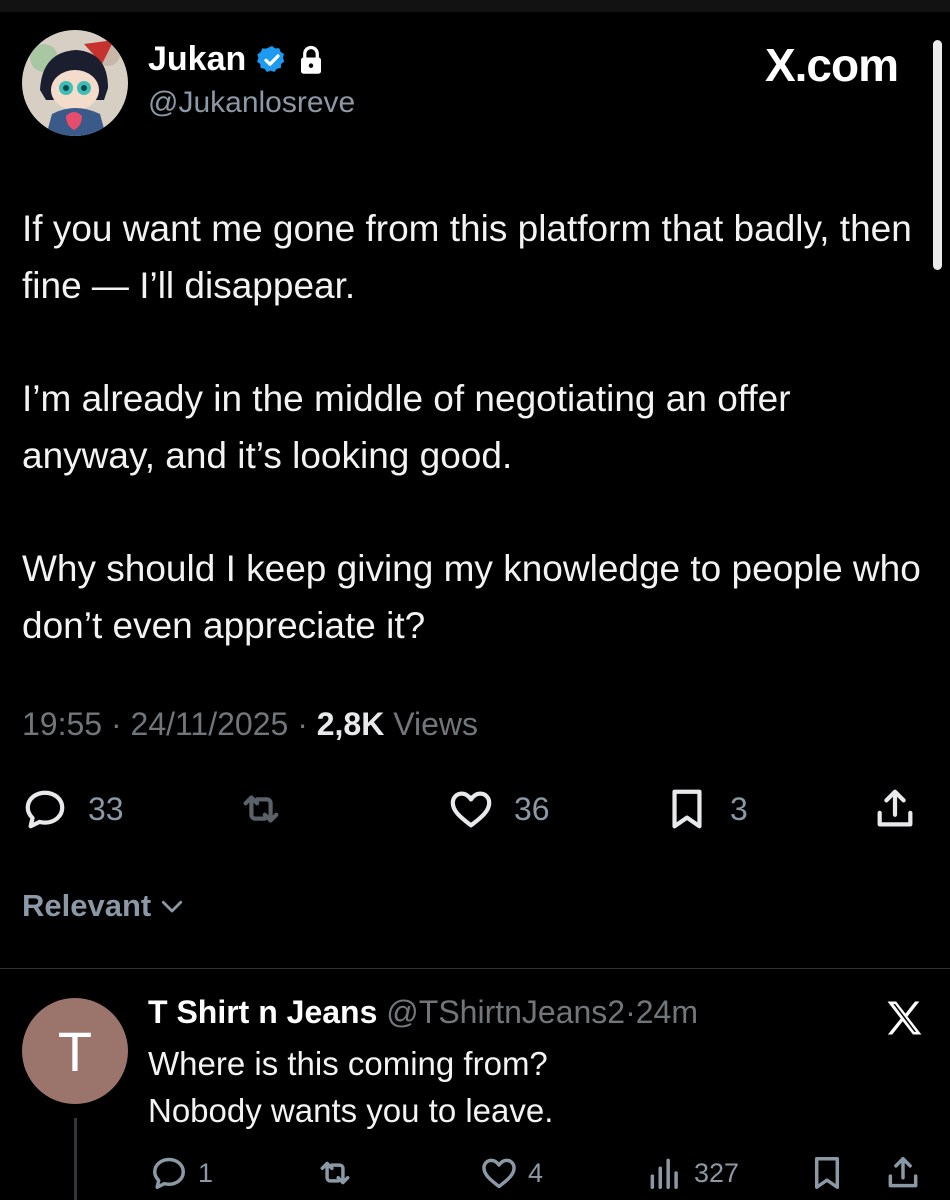 The height and width of the screenshot is (1200, 950). I want to click on top-edge-bar, so click(475, 6).